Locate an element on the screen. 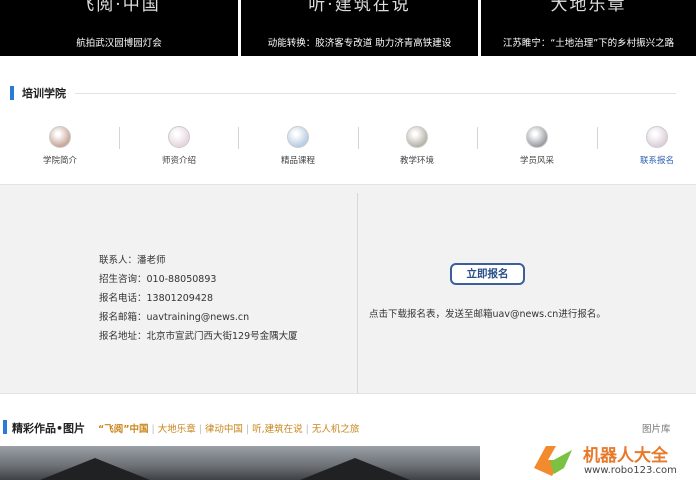 The height and width of the screenshot is (480, 696). contact-icon is located at coordinates (657, 137).